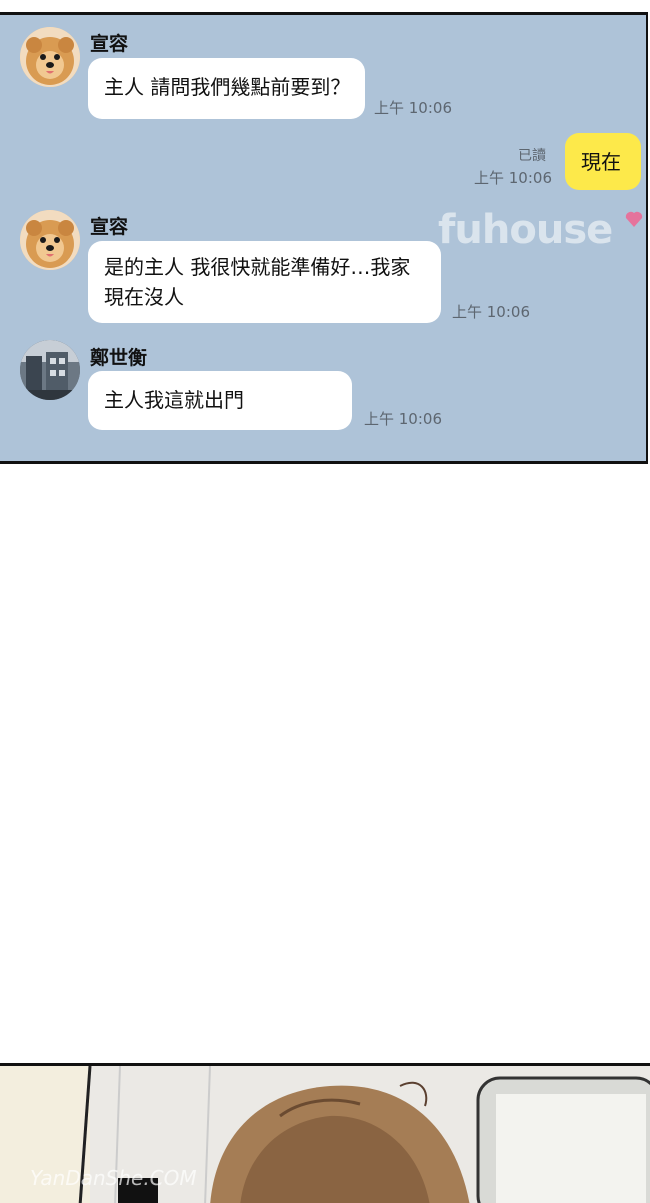  Describe the element at coordinates (325, 1133) in the screenshot. I see `comic-scene-panel: YanDanShe.COM` at that location.